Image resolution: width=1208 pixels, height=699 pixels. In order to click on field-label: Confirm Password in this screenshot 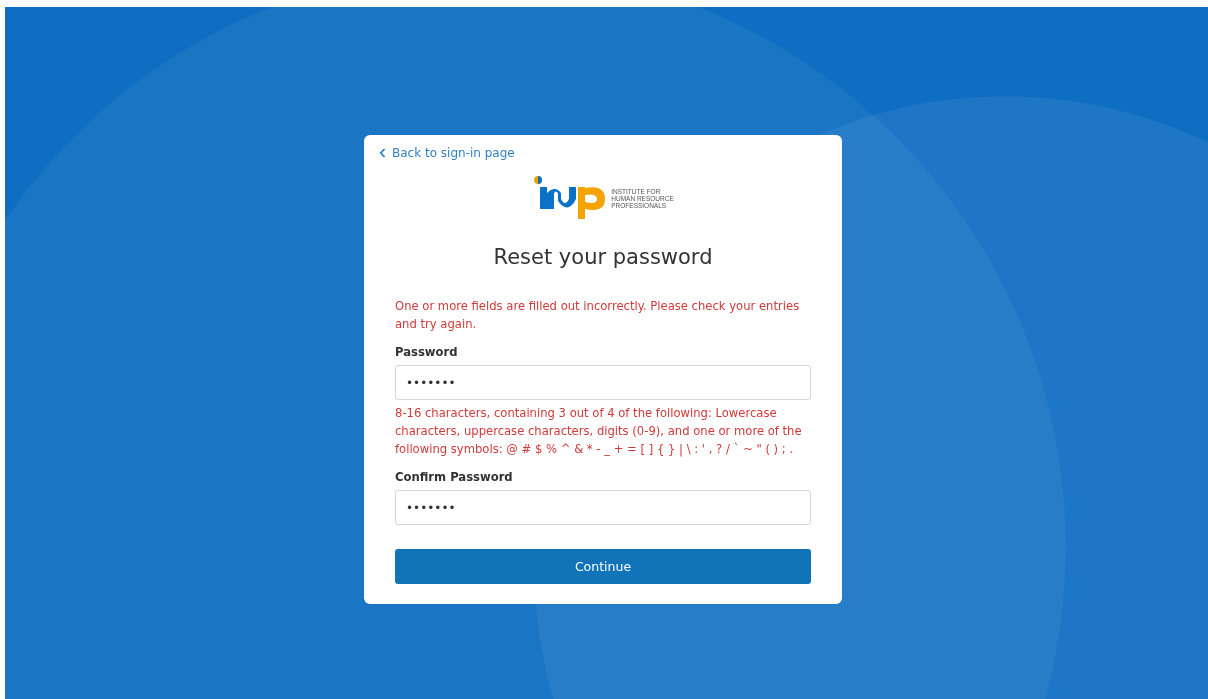, I will do `click(454, 477)`.